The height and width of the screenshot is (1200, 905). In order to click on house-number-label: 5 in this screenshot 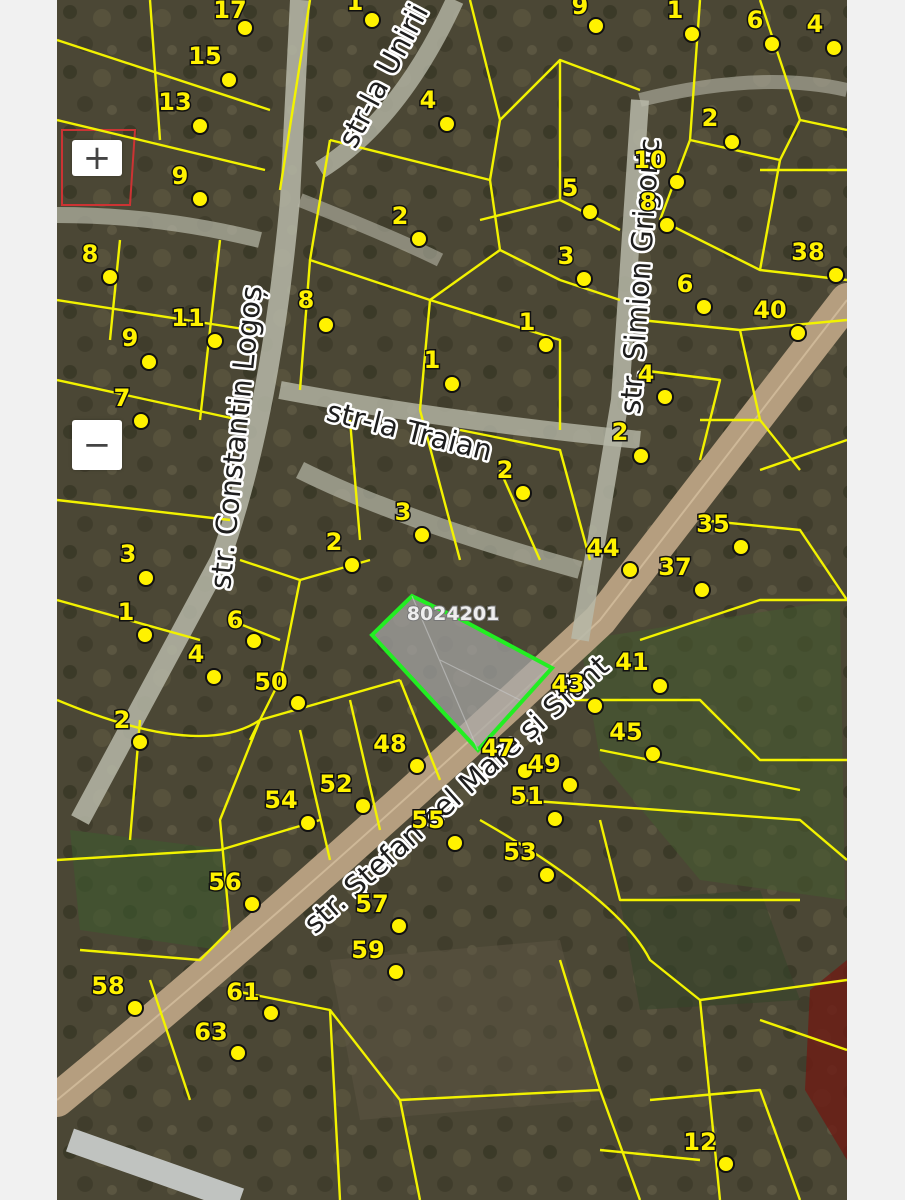, I will do `click(570, 188)`.